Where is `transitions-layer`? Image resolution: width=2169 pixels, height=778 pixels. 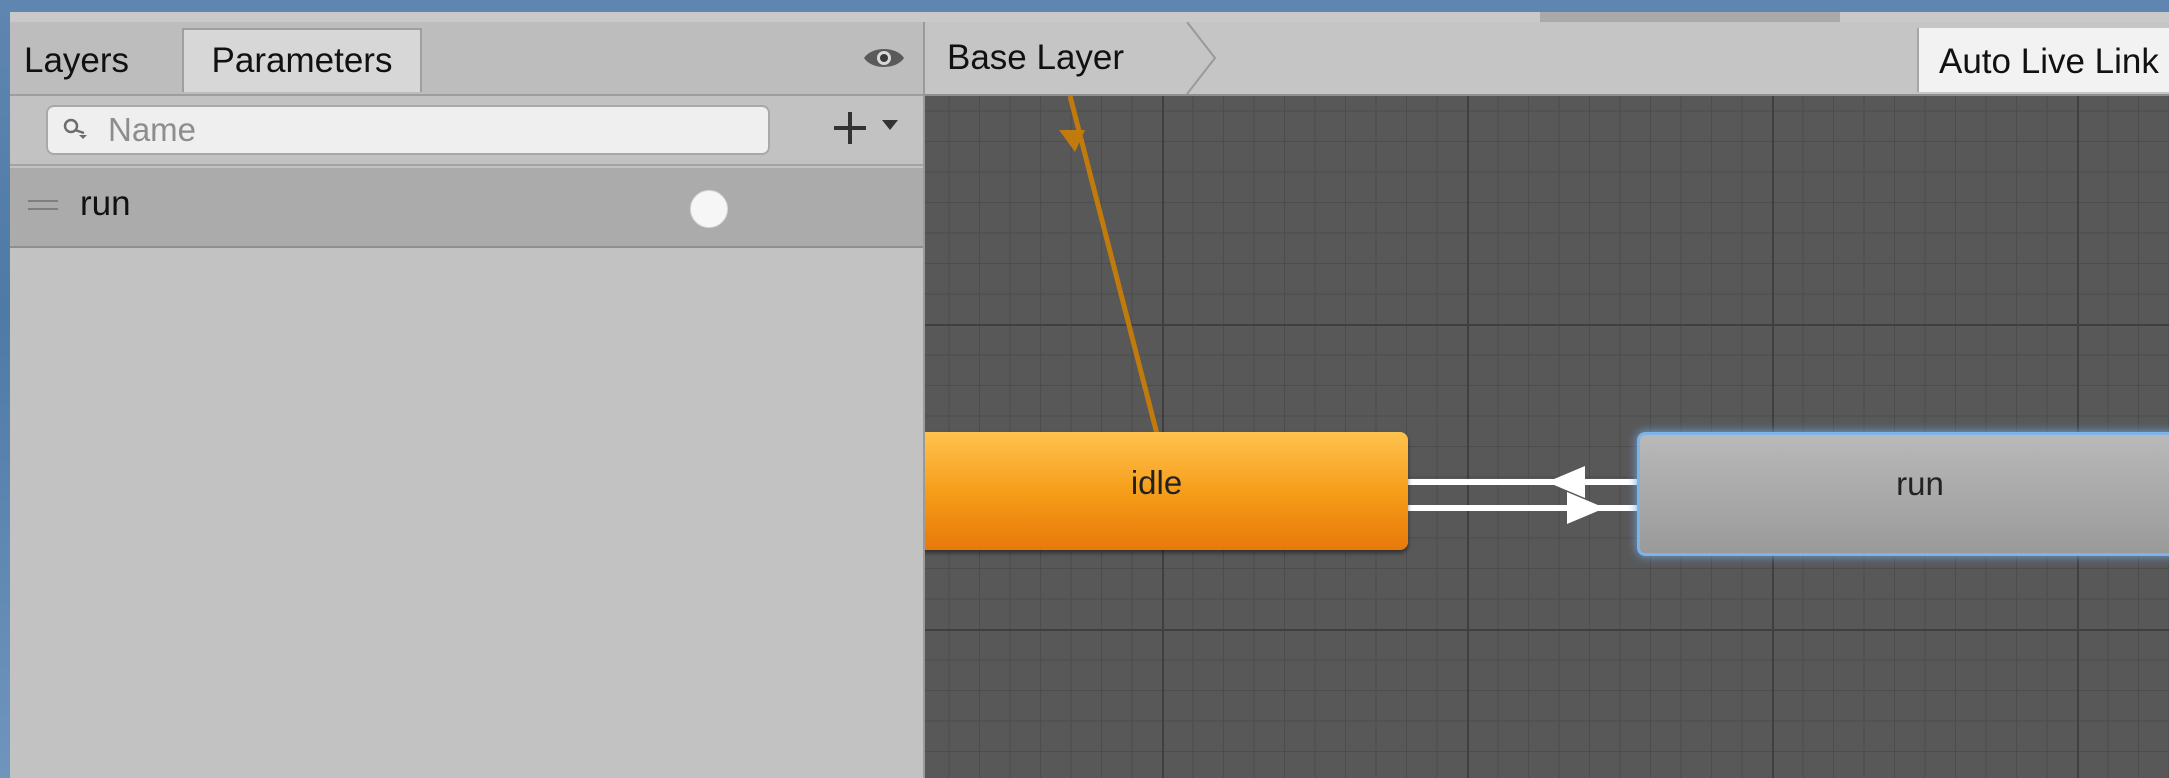 transitions-layer is located at coordinates (1348, 309).